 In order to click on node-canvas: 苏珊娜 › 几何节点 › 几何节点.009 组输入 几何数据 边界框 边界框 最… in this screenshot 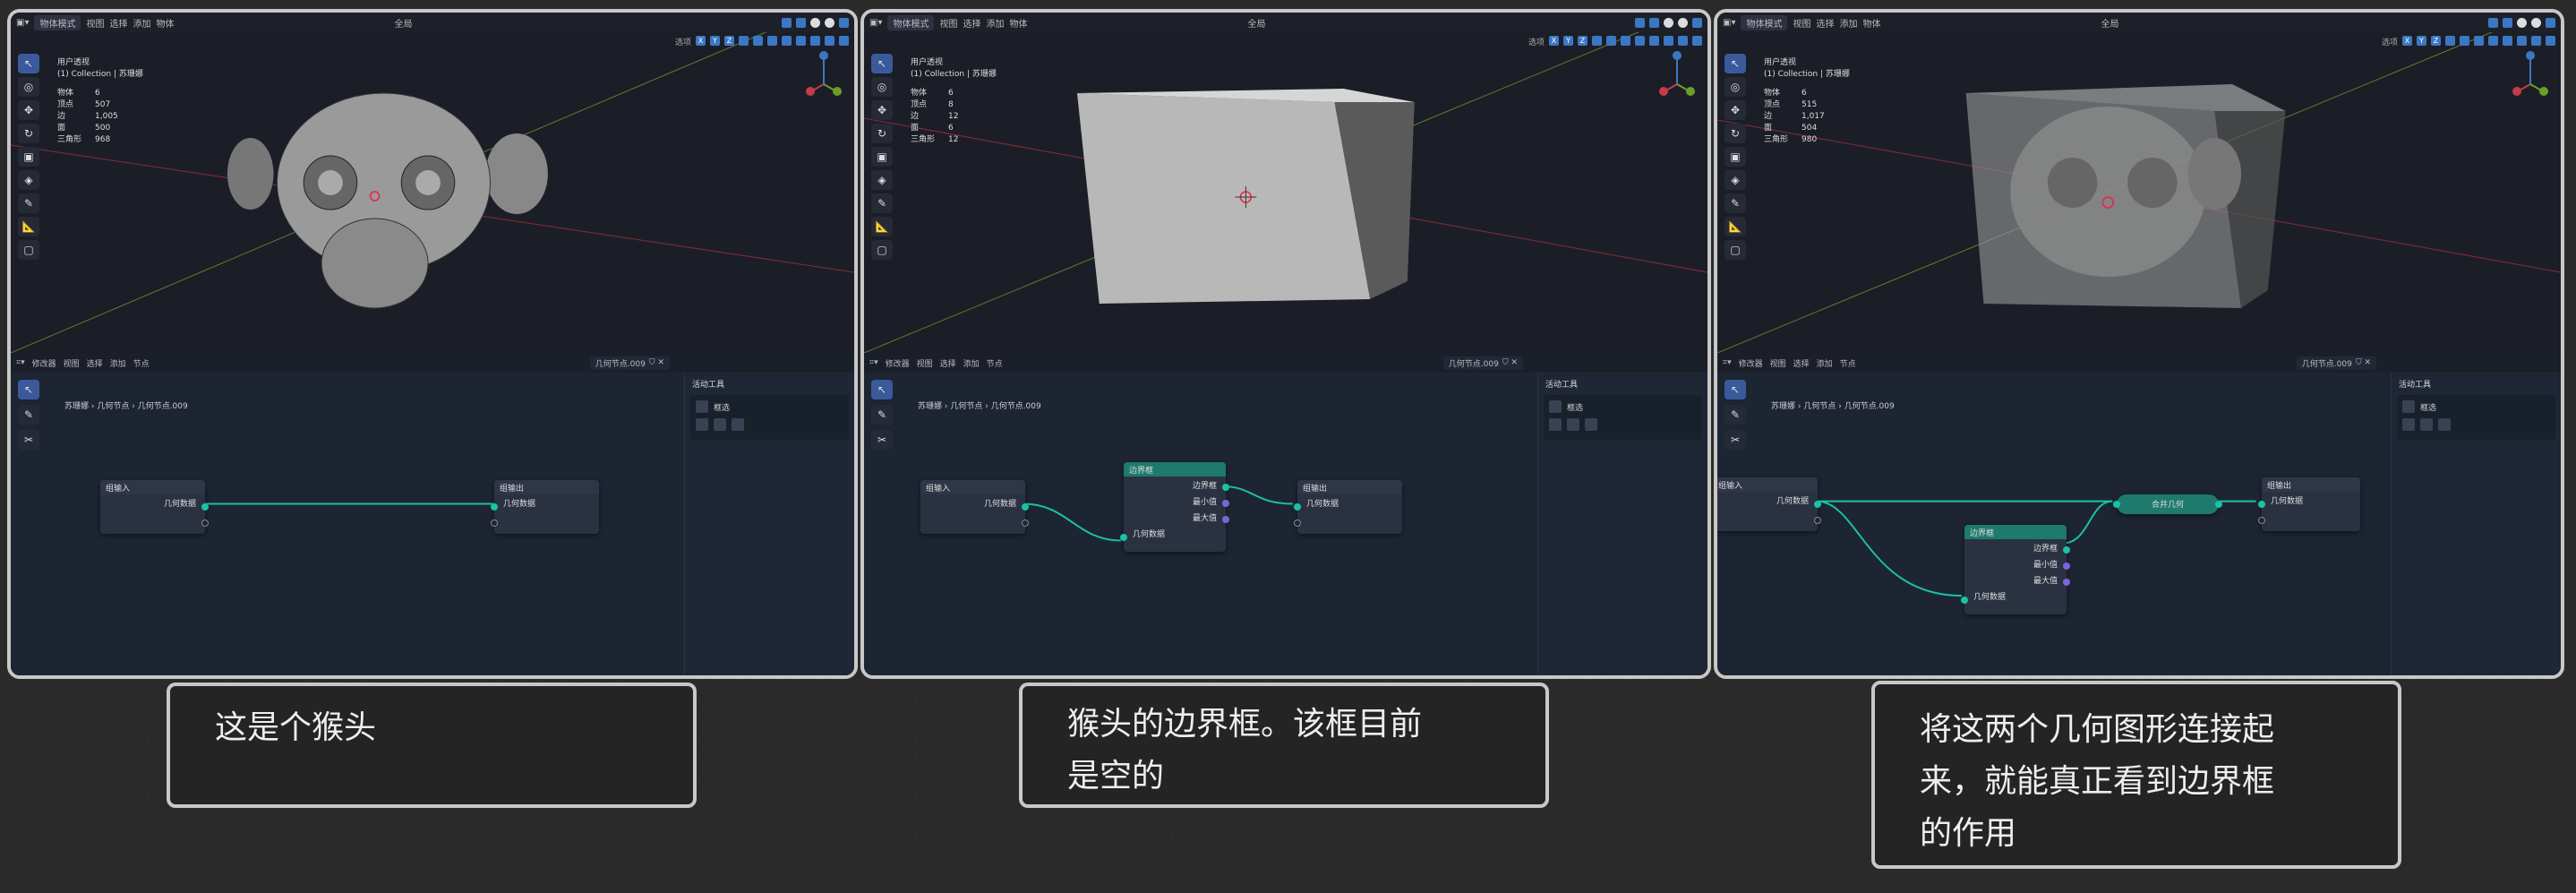, I will do `click(1200, 524)`.